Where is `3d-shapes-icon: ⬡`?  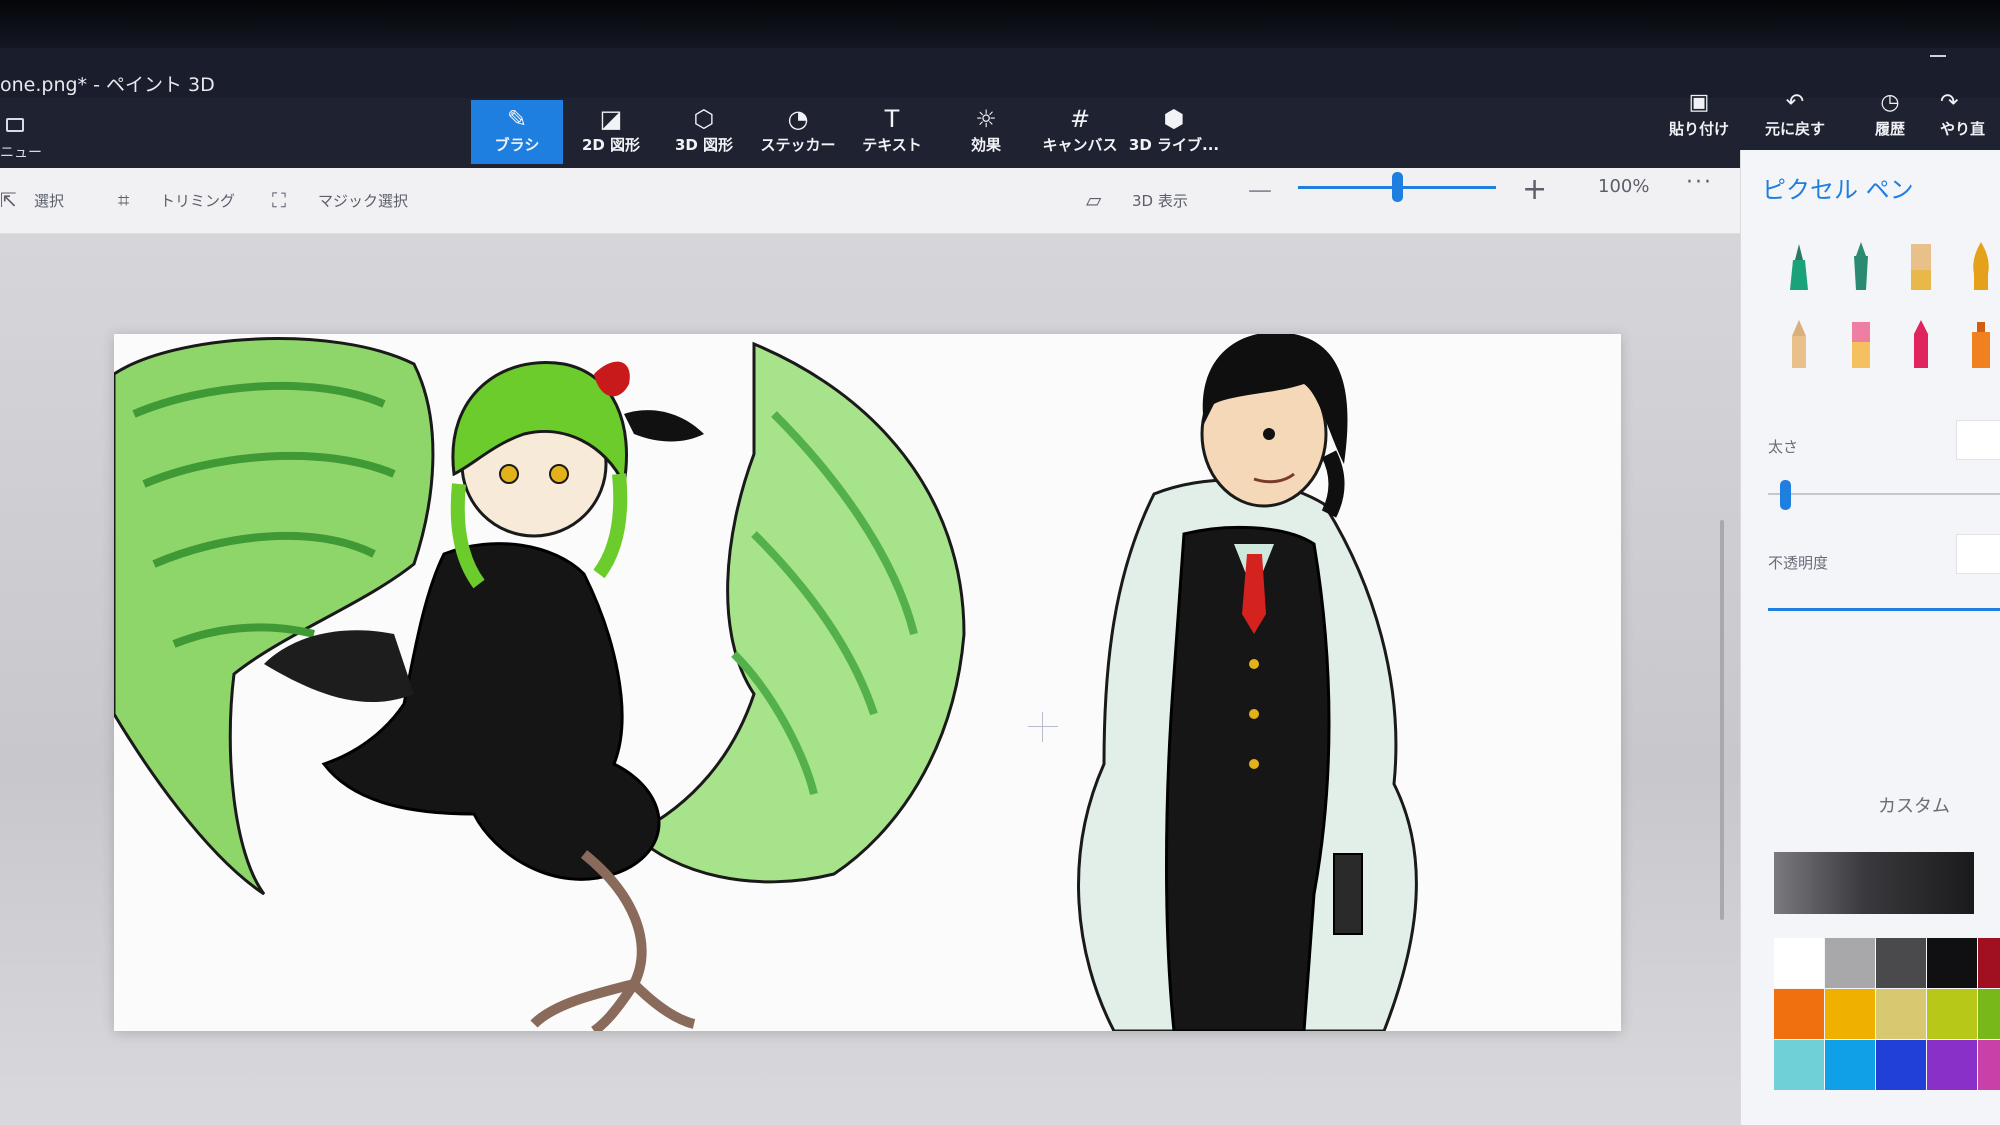
3d-shapes-icon: ⬡ is located at coordinates (704, 119).